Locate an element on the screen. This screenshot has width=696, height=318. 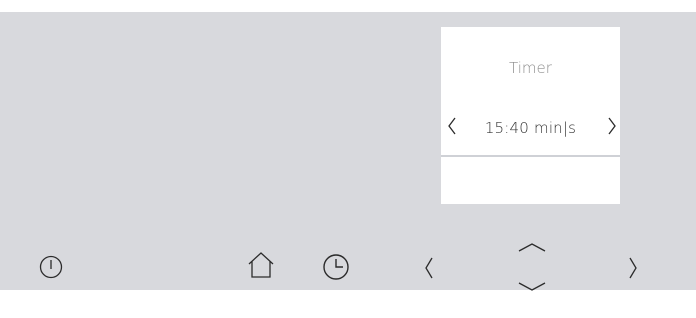
display-next-button is located at coordinates (612, 126).